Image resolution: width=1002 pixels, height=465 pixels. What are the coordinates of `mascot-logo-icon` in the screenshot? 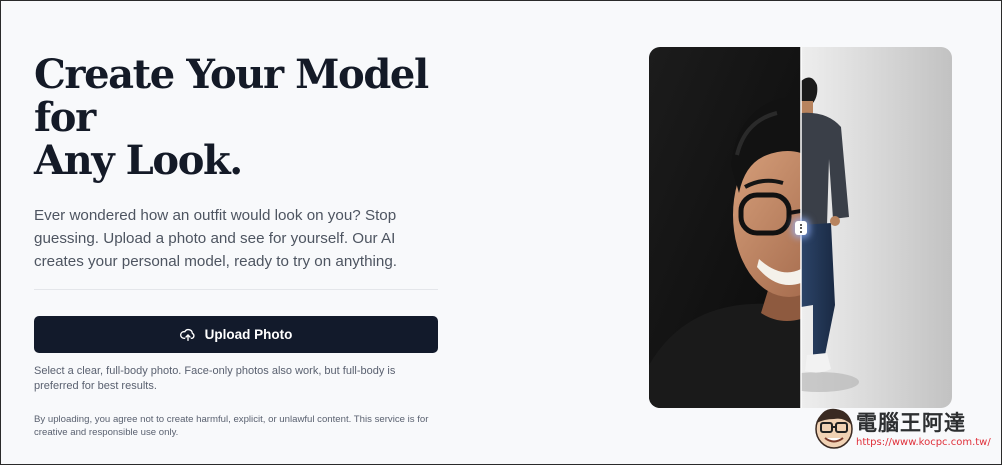 It's located at (834, 428).